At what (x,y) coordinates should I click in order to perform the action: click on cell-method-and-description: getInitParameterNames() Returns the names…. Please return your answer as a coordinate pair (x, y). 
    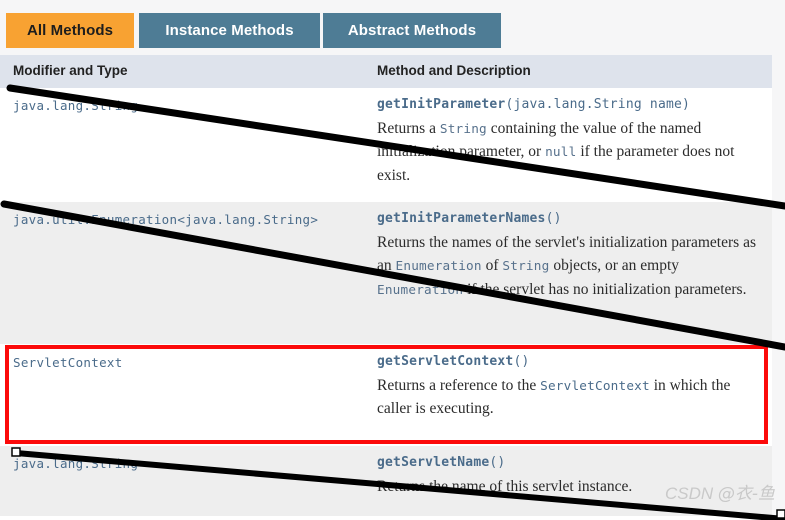
    Looking at the image, I should click on (574, 273).